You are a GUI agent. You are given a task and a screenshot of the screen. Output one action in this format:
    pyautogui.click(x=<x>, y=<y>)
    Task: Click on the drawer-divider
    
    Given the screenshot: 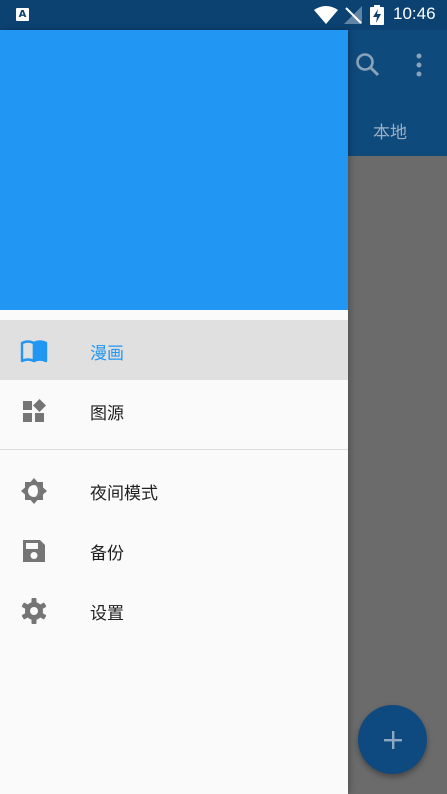 What is the action you would take?
    pyautogui.click(x=174, y=449)
    